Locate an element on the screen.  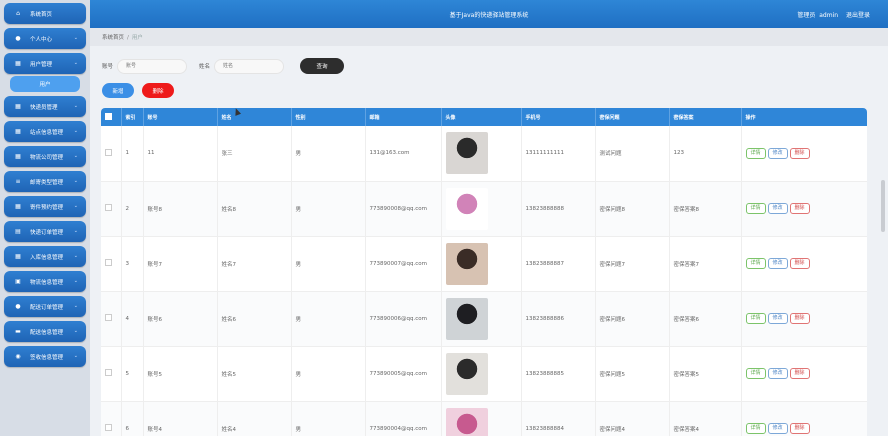
name-label: 姓名 is located at coordinates (205, 67).